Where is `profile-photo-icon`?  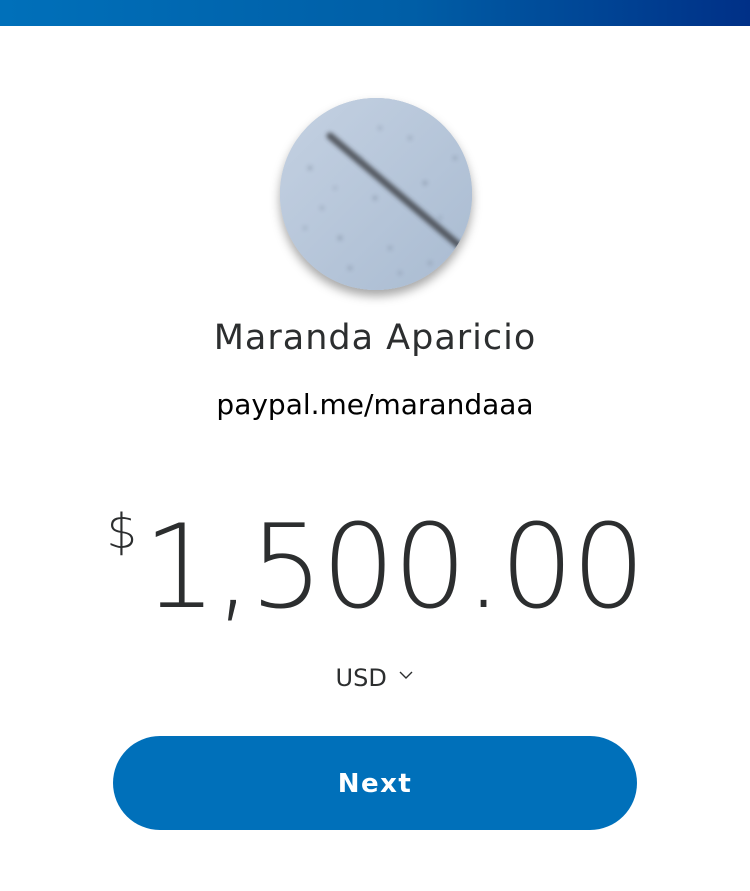 profile-photo-icon is located at coordinates (376, 194).